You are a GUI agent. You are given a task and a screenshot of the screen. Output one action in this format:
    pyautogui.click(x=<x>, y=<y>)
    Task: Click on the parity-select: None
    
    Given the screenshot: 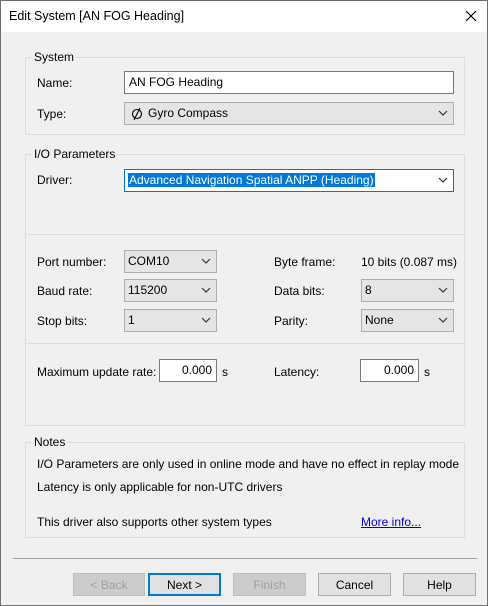 What is the action you would take?
    pyautogui.click(x=407, y=320)
    